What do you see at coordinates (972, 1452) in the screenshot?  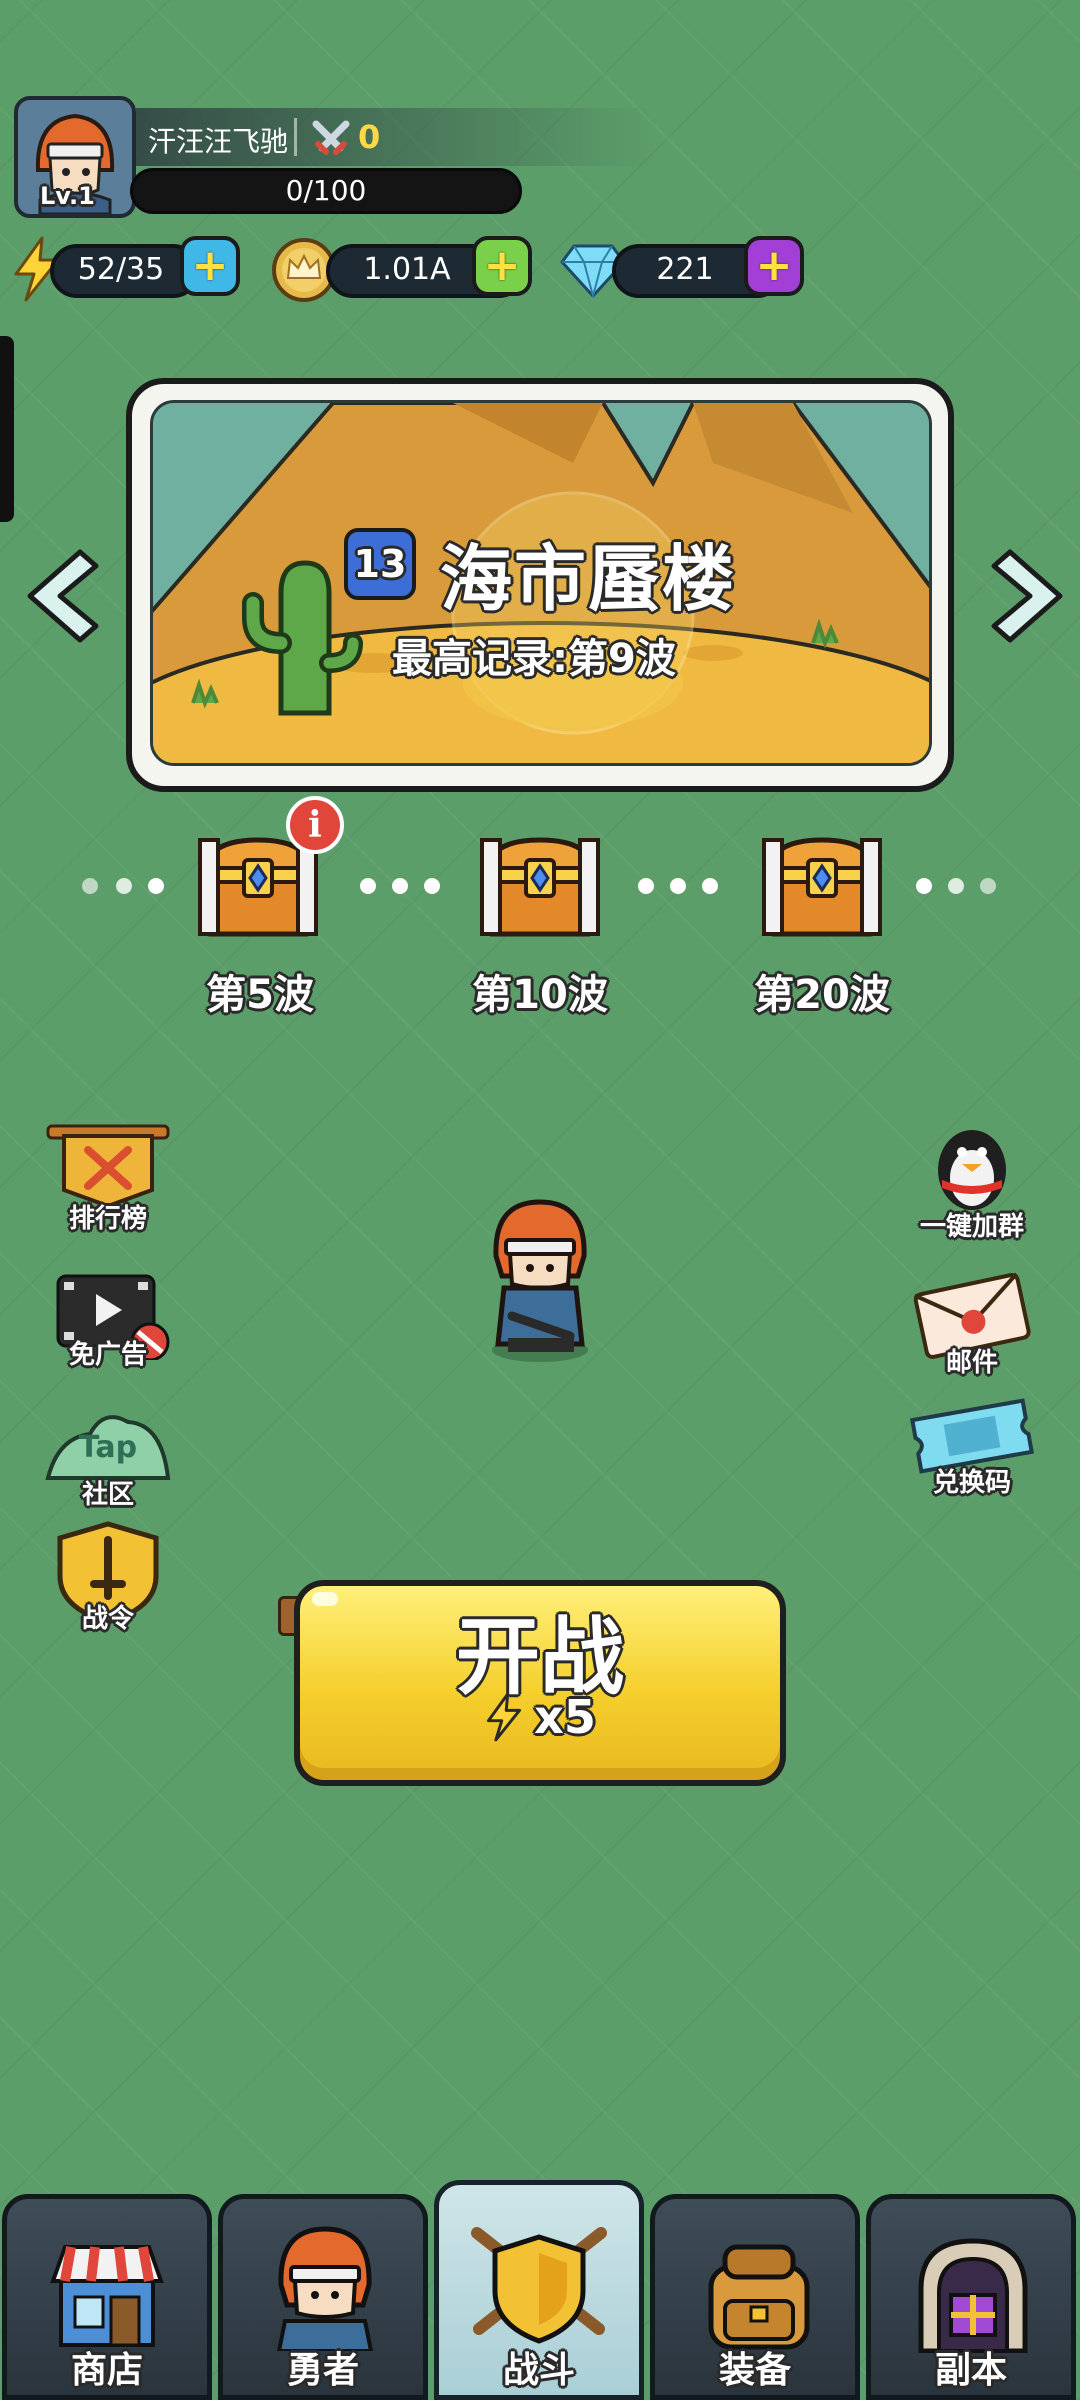 I see `redeem-code-button: 兑换码` at bounding box center [972, 1452].